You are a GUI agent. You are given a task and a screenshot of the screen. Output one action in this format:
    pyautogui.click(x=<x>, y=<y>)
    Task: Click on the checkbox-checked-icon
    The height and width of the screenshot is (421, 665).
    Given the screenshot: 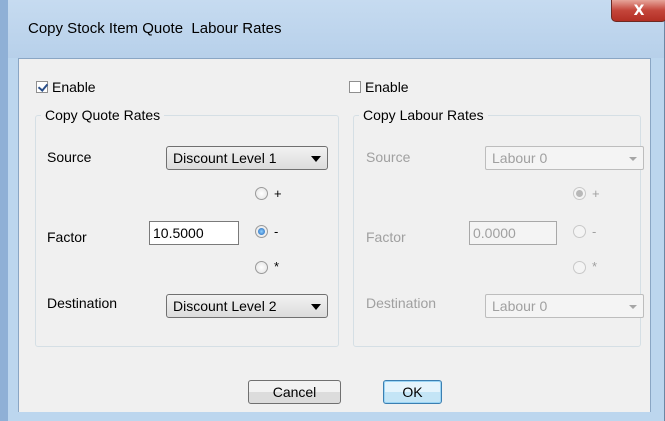 What is the action you would take?
    pyautogui.click(x=42, y=87)
    